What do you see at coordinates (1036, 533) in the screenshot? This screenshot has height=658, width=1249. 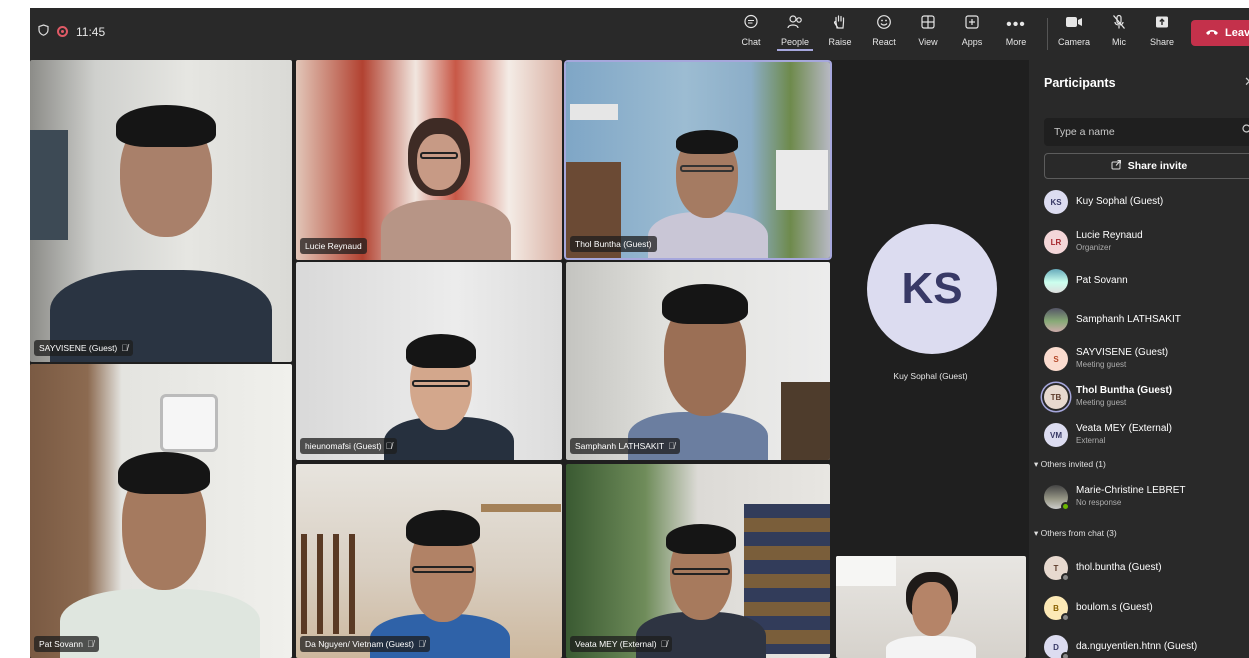 I see `chevron-down-icon: ▾` at bounding box center [1036, 533].